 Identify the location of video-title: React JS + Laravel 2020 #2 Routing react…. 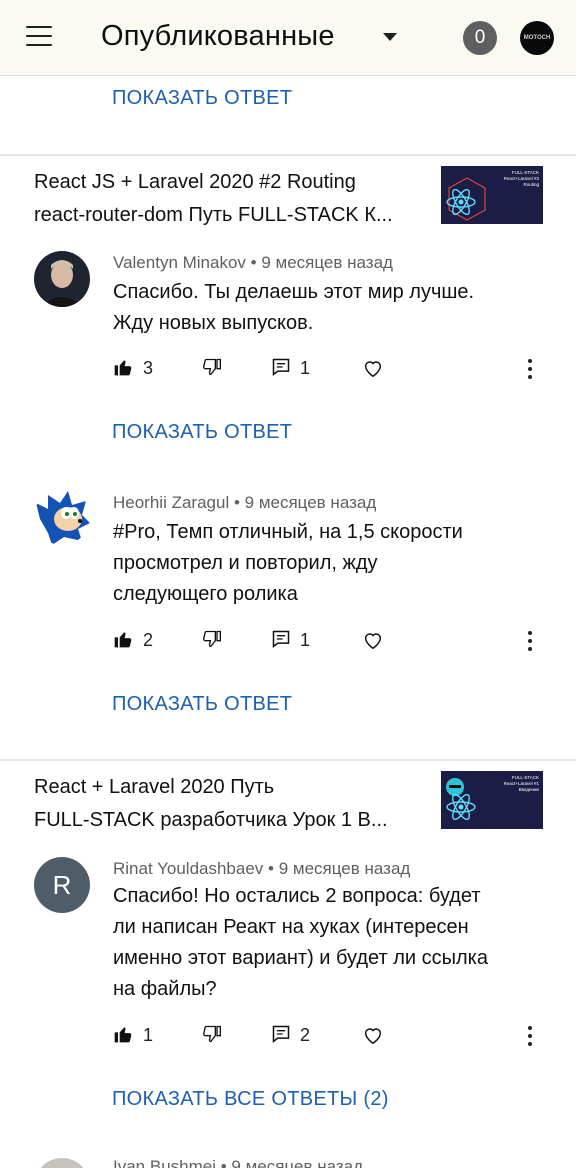
(224, 199).